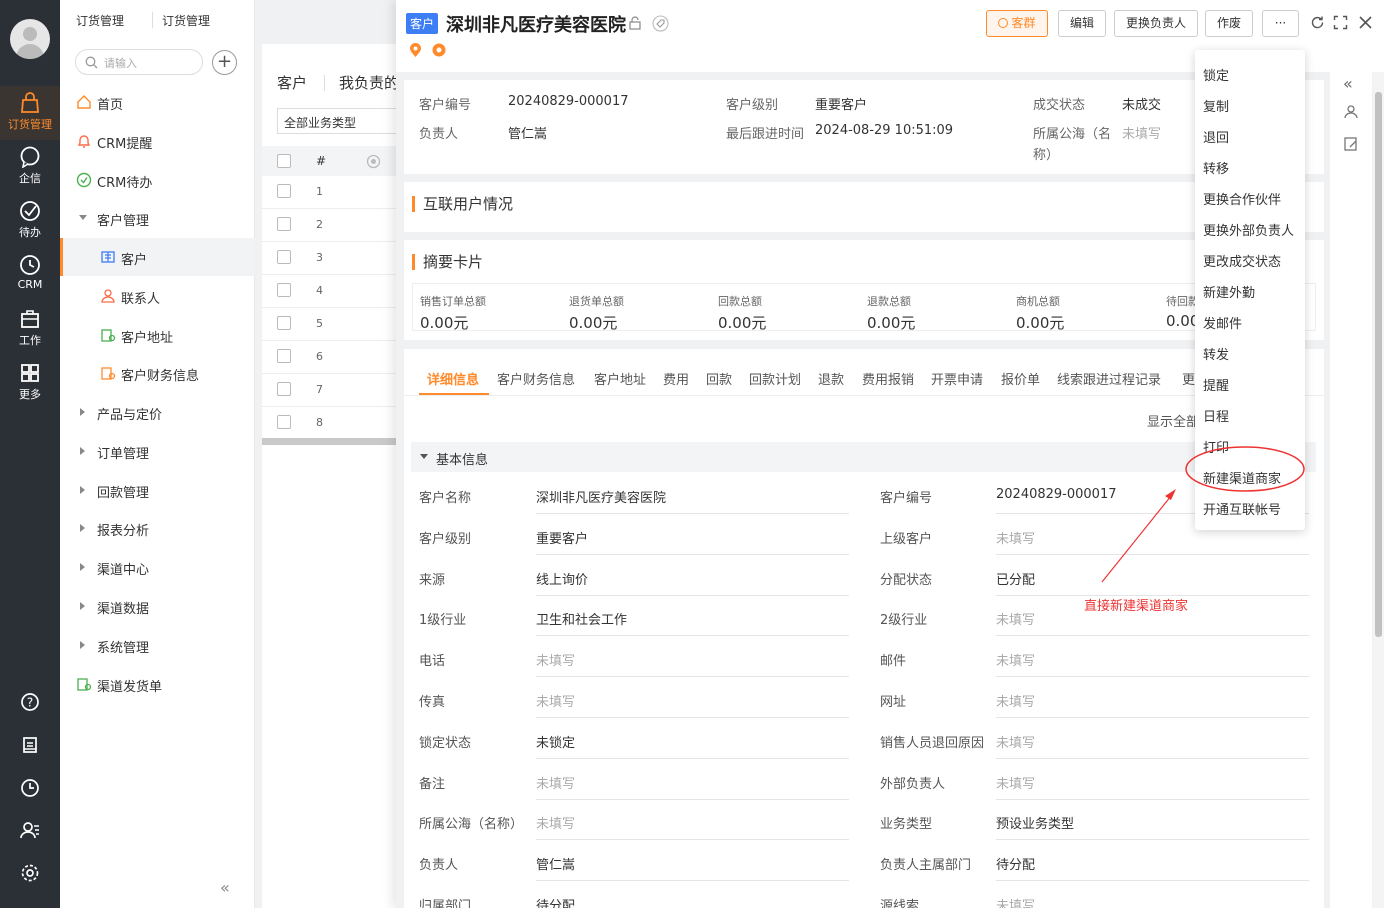 This screenshot has width=1384, height=908. I want to click on annotation-text: 直接新建渠道商家, so click(1136, 606).